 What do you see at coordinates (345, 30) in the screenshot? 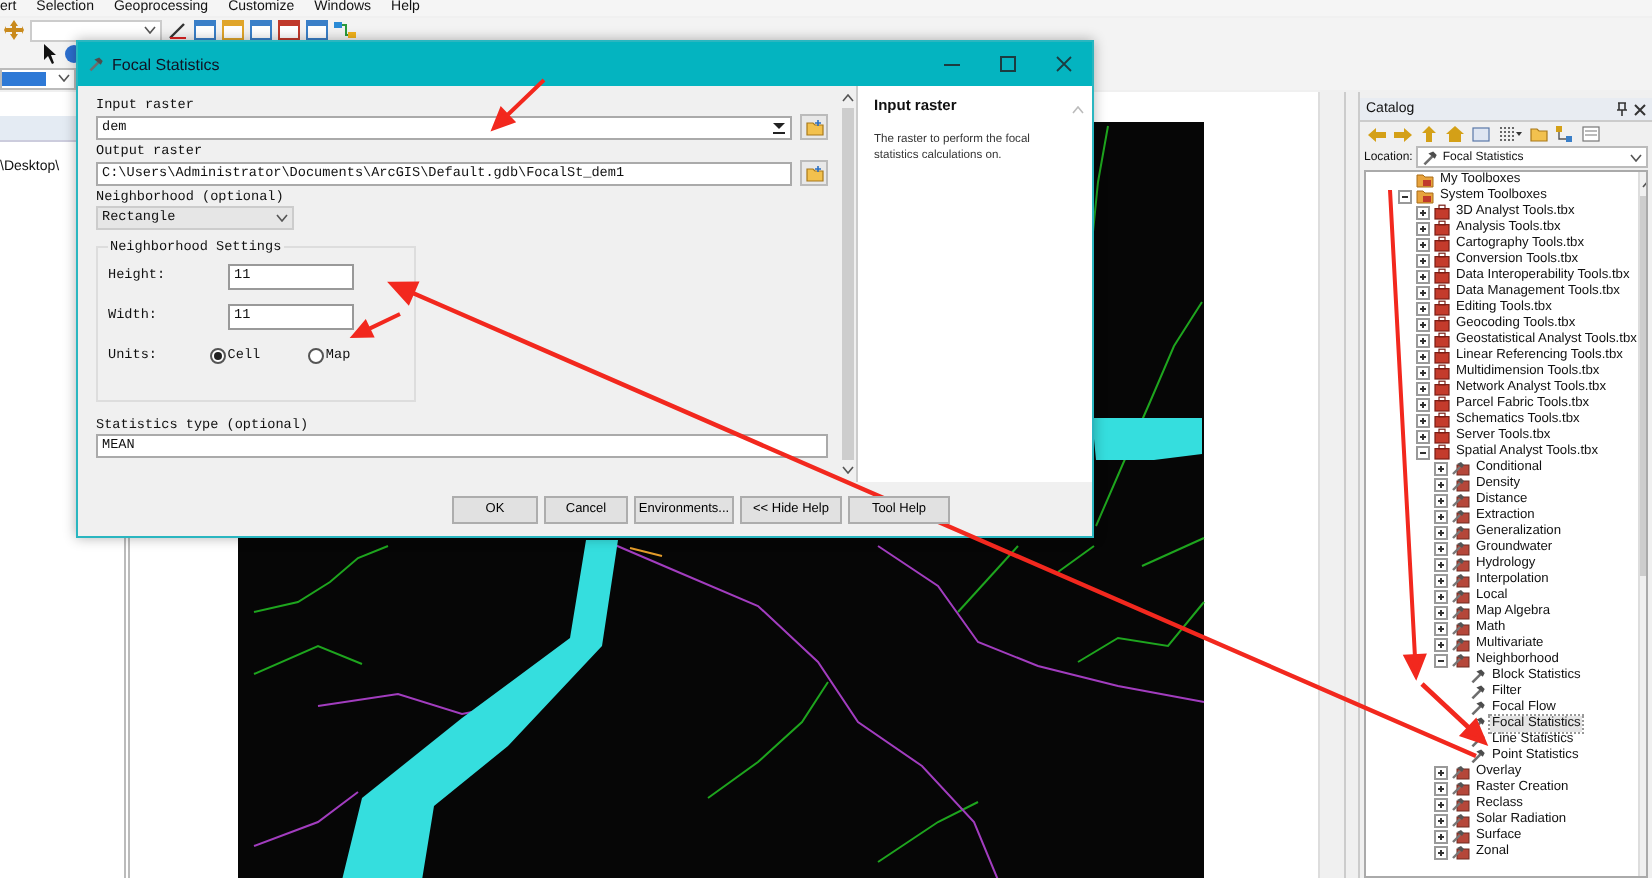
I see `model-icon` at bounding box center [345, 30].